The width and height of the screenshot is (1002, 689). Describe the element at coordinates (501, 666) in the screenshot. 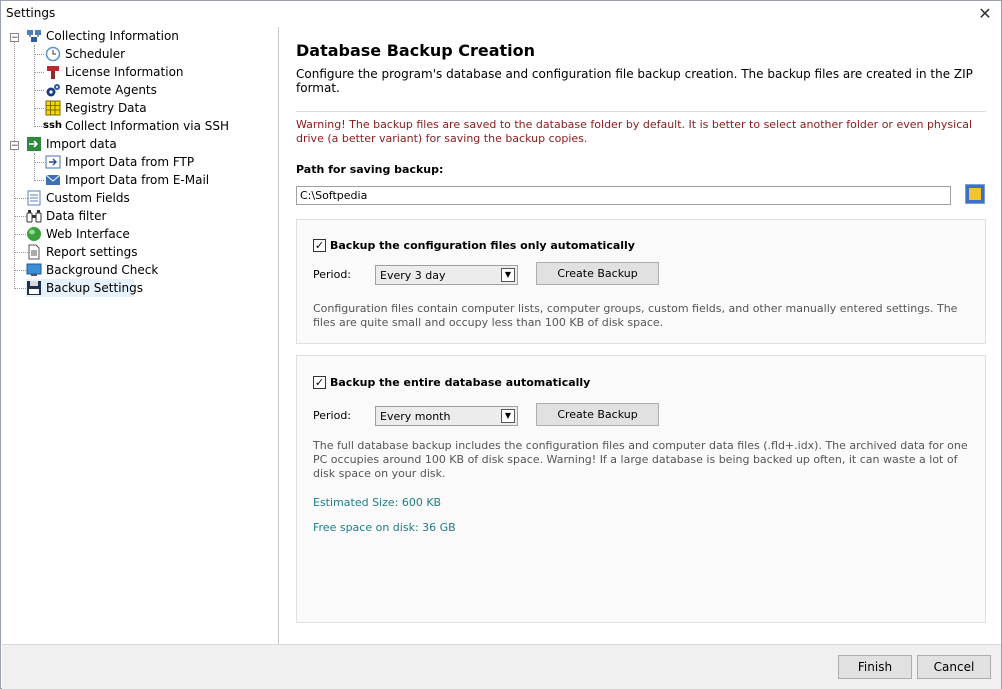

I see `dialog-footer: Finish Cancel` at that location.